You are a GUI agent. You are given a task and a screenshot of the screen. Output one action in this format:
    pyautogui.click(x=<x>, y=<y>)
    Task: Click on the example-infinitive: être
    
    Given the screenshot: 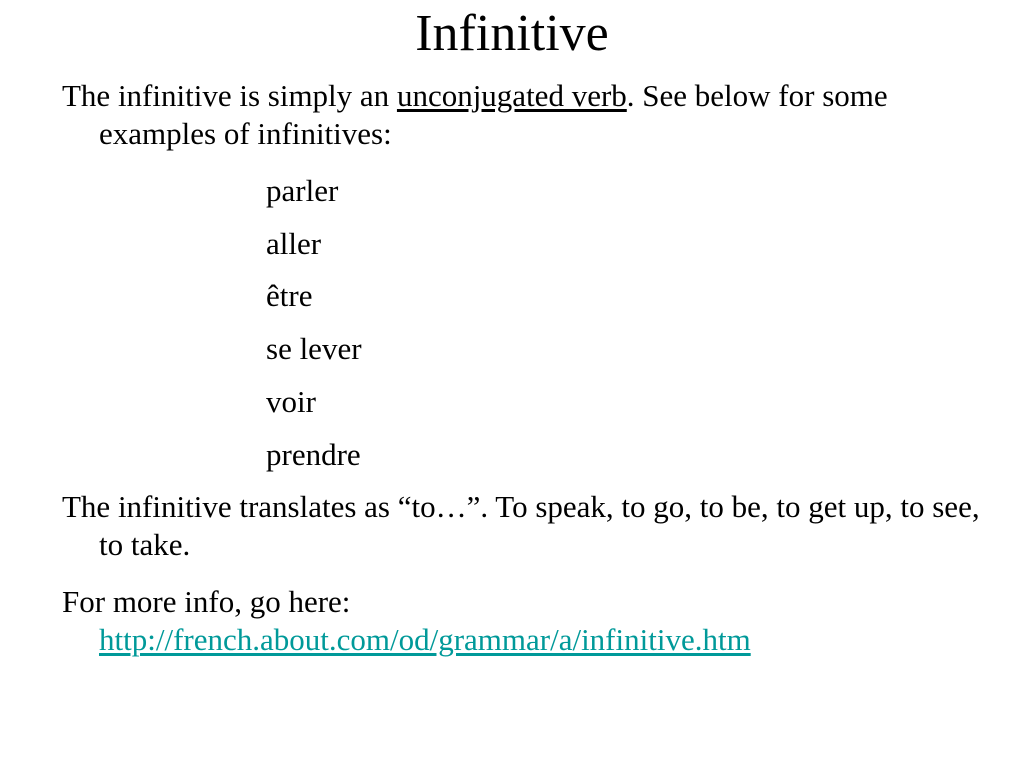 What is the action you would take?
    pyautogui.click(x=289, y=295)
    